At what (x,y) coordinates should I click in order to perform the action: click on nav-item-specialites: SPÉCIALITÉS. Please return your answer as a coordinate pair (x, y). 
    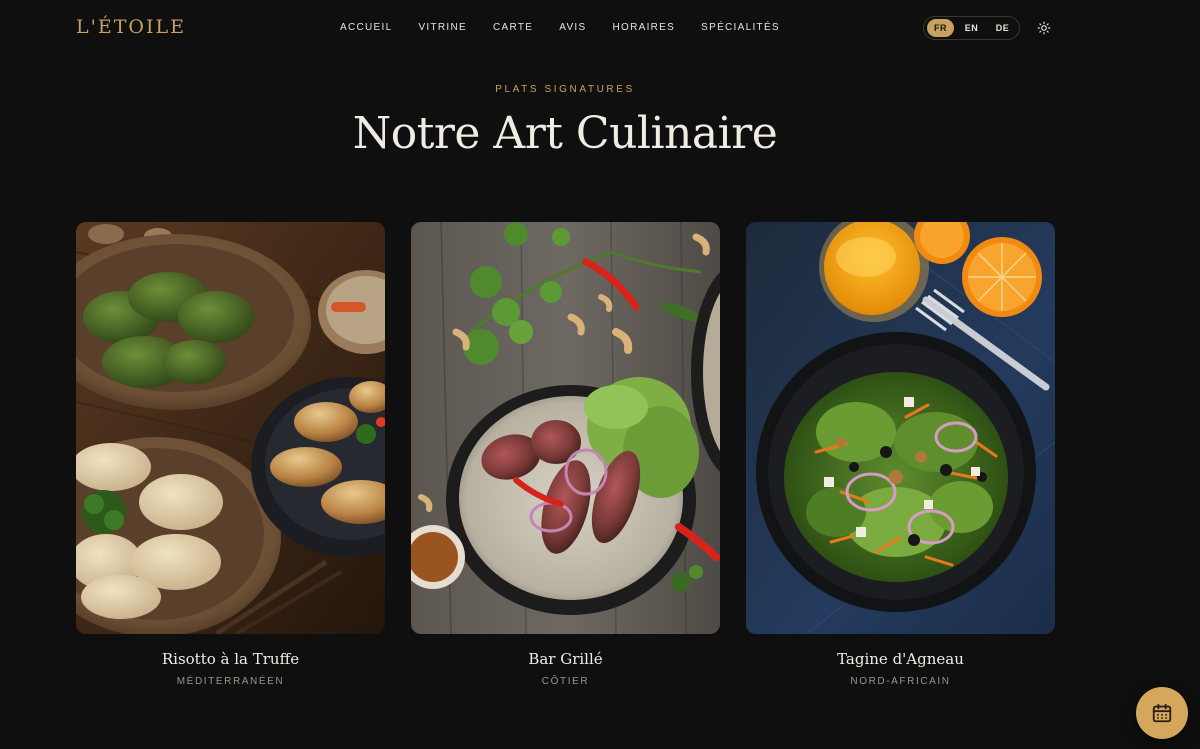
    Looking at the image, I should click on (740, 27).